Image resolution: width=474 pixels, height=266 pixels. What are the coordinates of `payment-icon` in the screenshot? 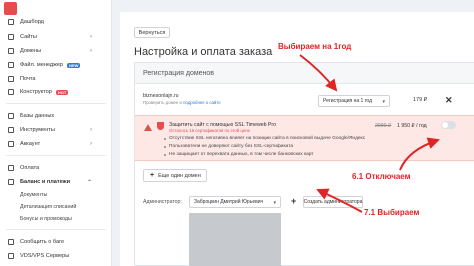 It's located at (11, 168).